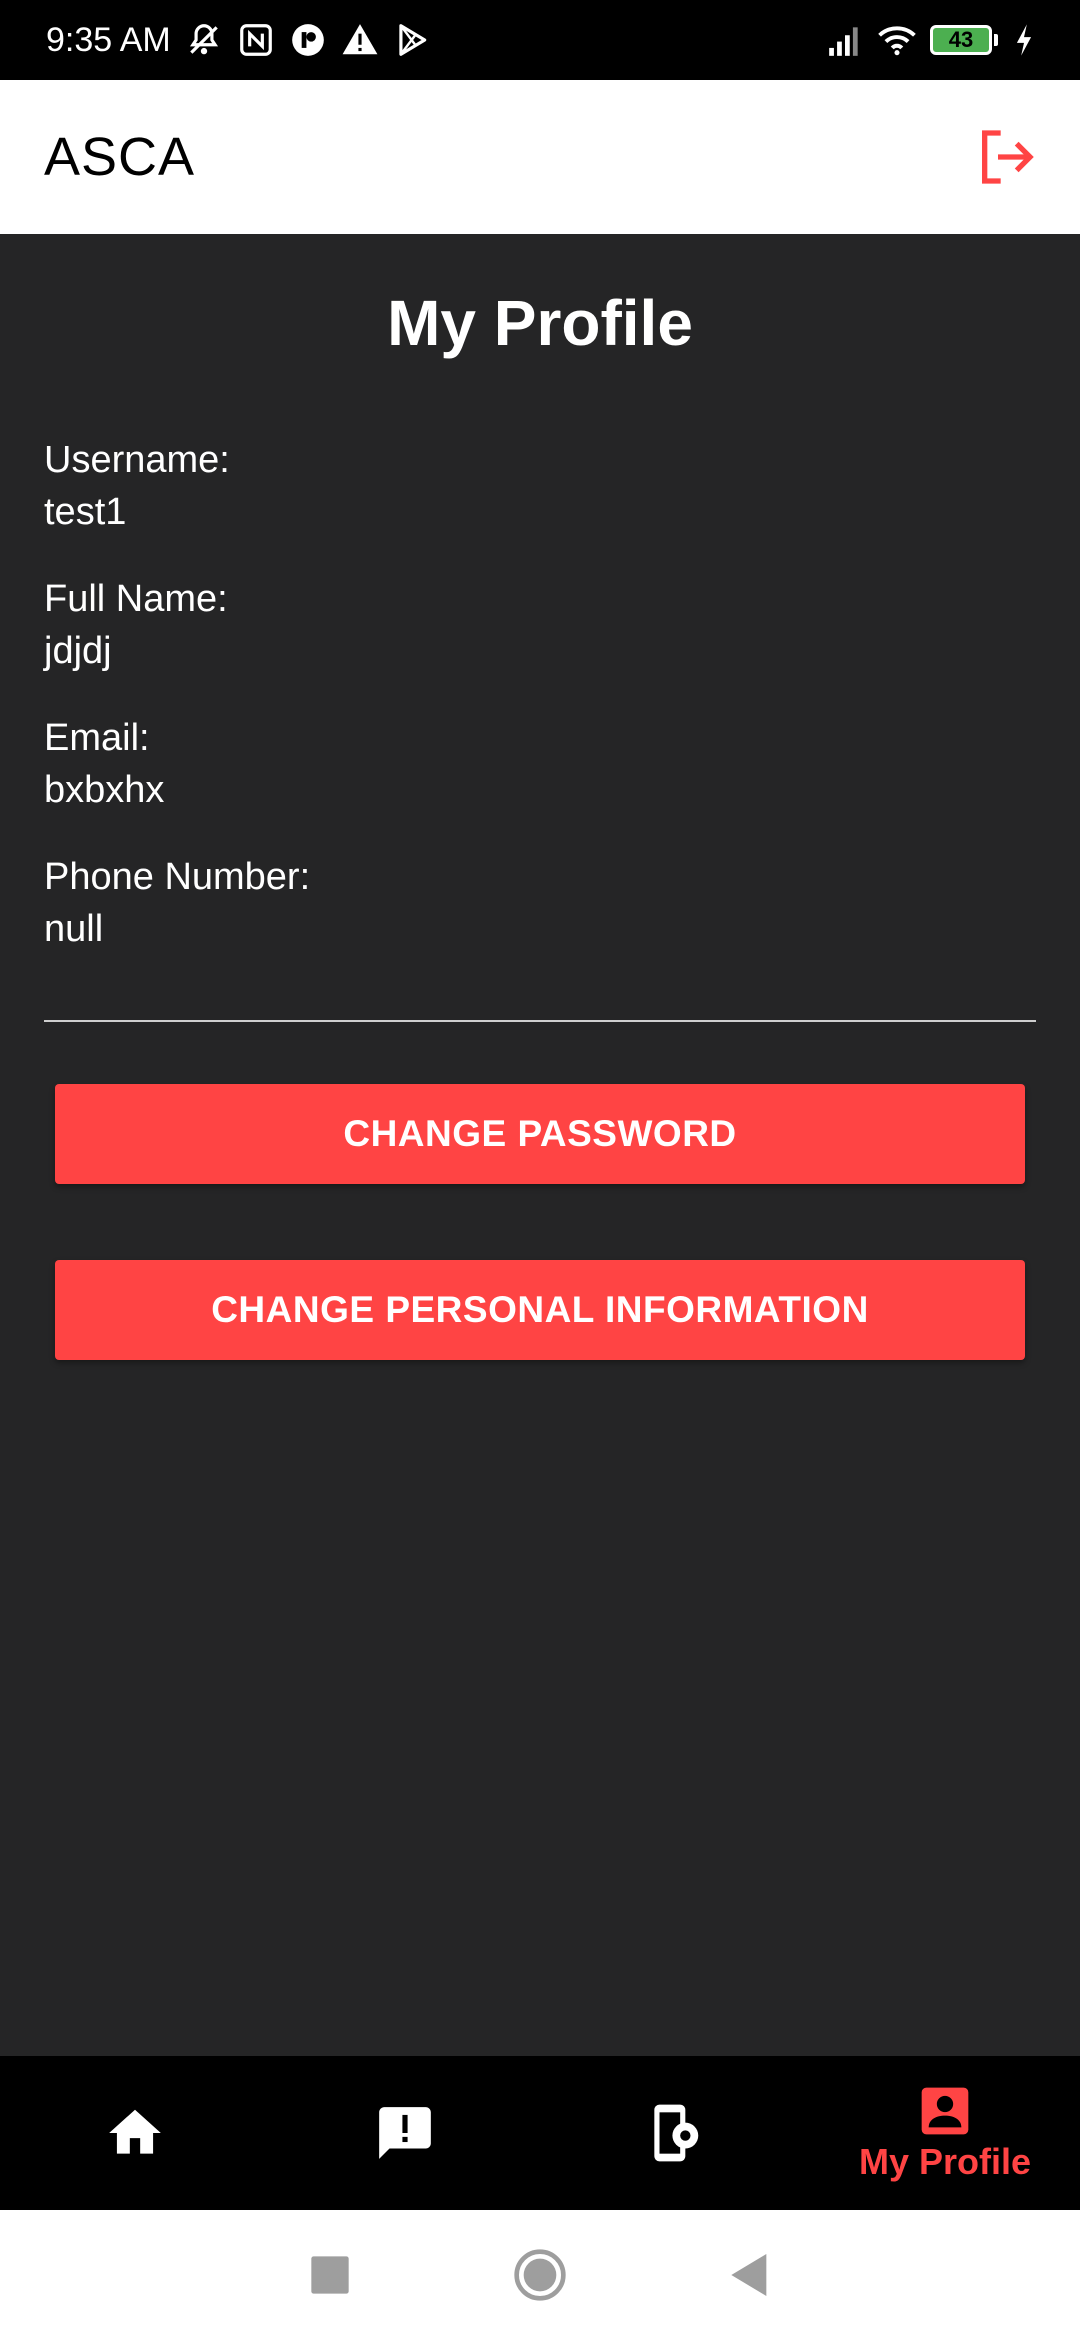  I want to click on back-icon, so click(749, 2275).